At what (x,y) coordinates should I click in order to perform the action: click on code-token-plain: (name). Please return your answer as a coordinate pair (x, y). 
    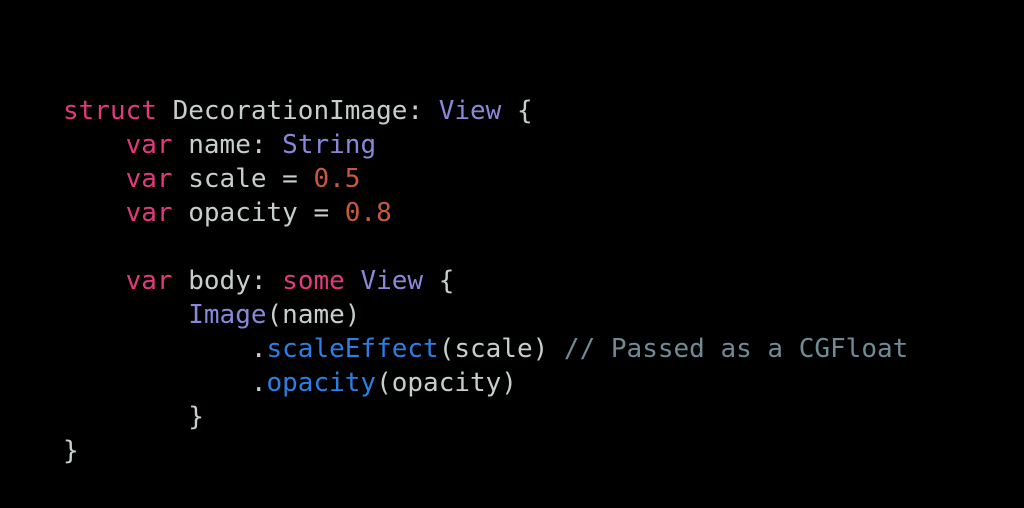
    Looking at the image, I should click on (313, 315).